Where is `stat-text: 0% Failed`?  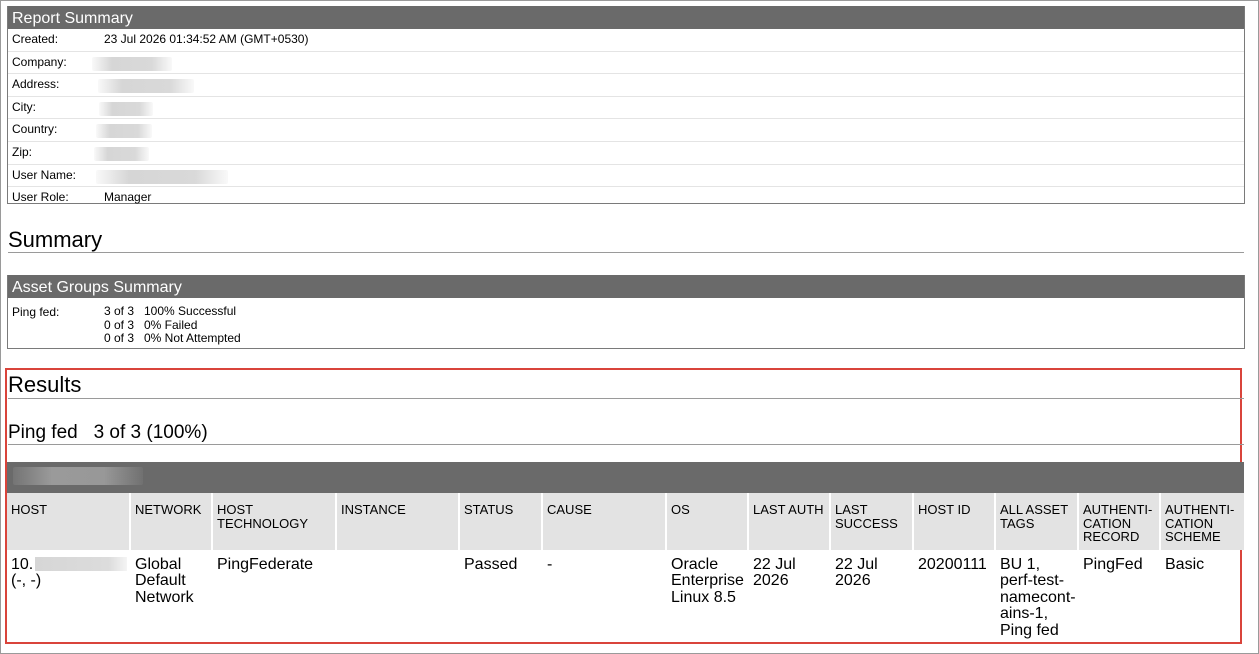 stat-text: 0% Failed is located at coordinates (171, 324).